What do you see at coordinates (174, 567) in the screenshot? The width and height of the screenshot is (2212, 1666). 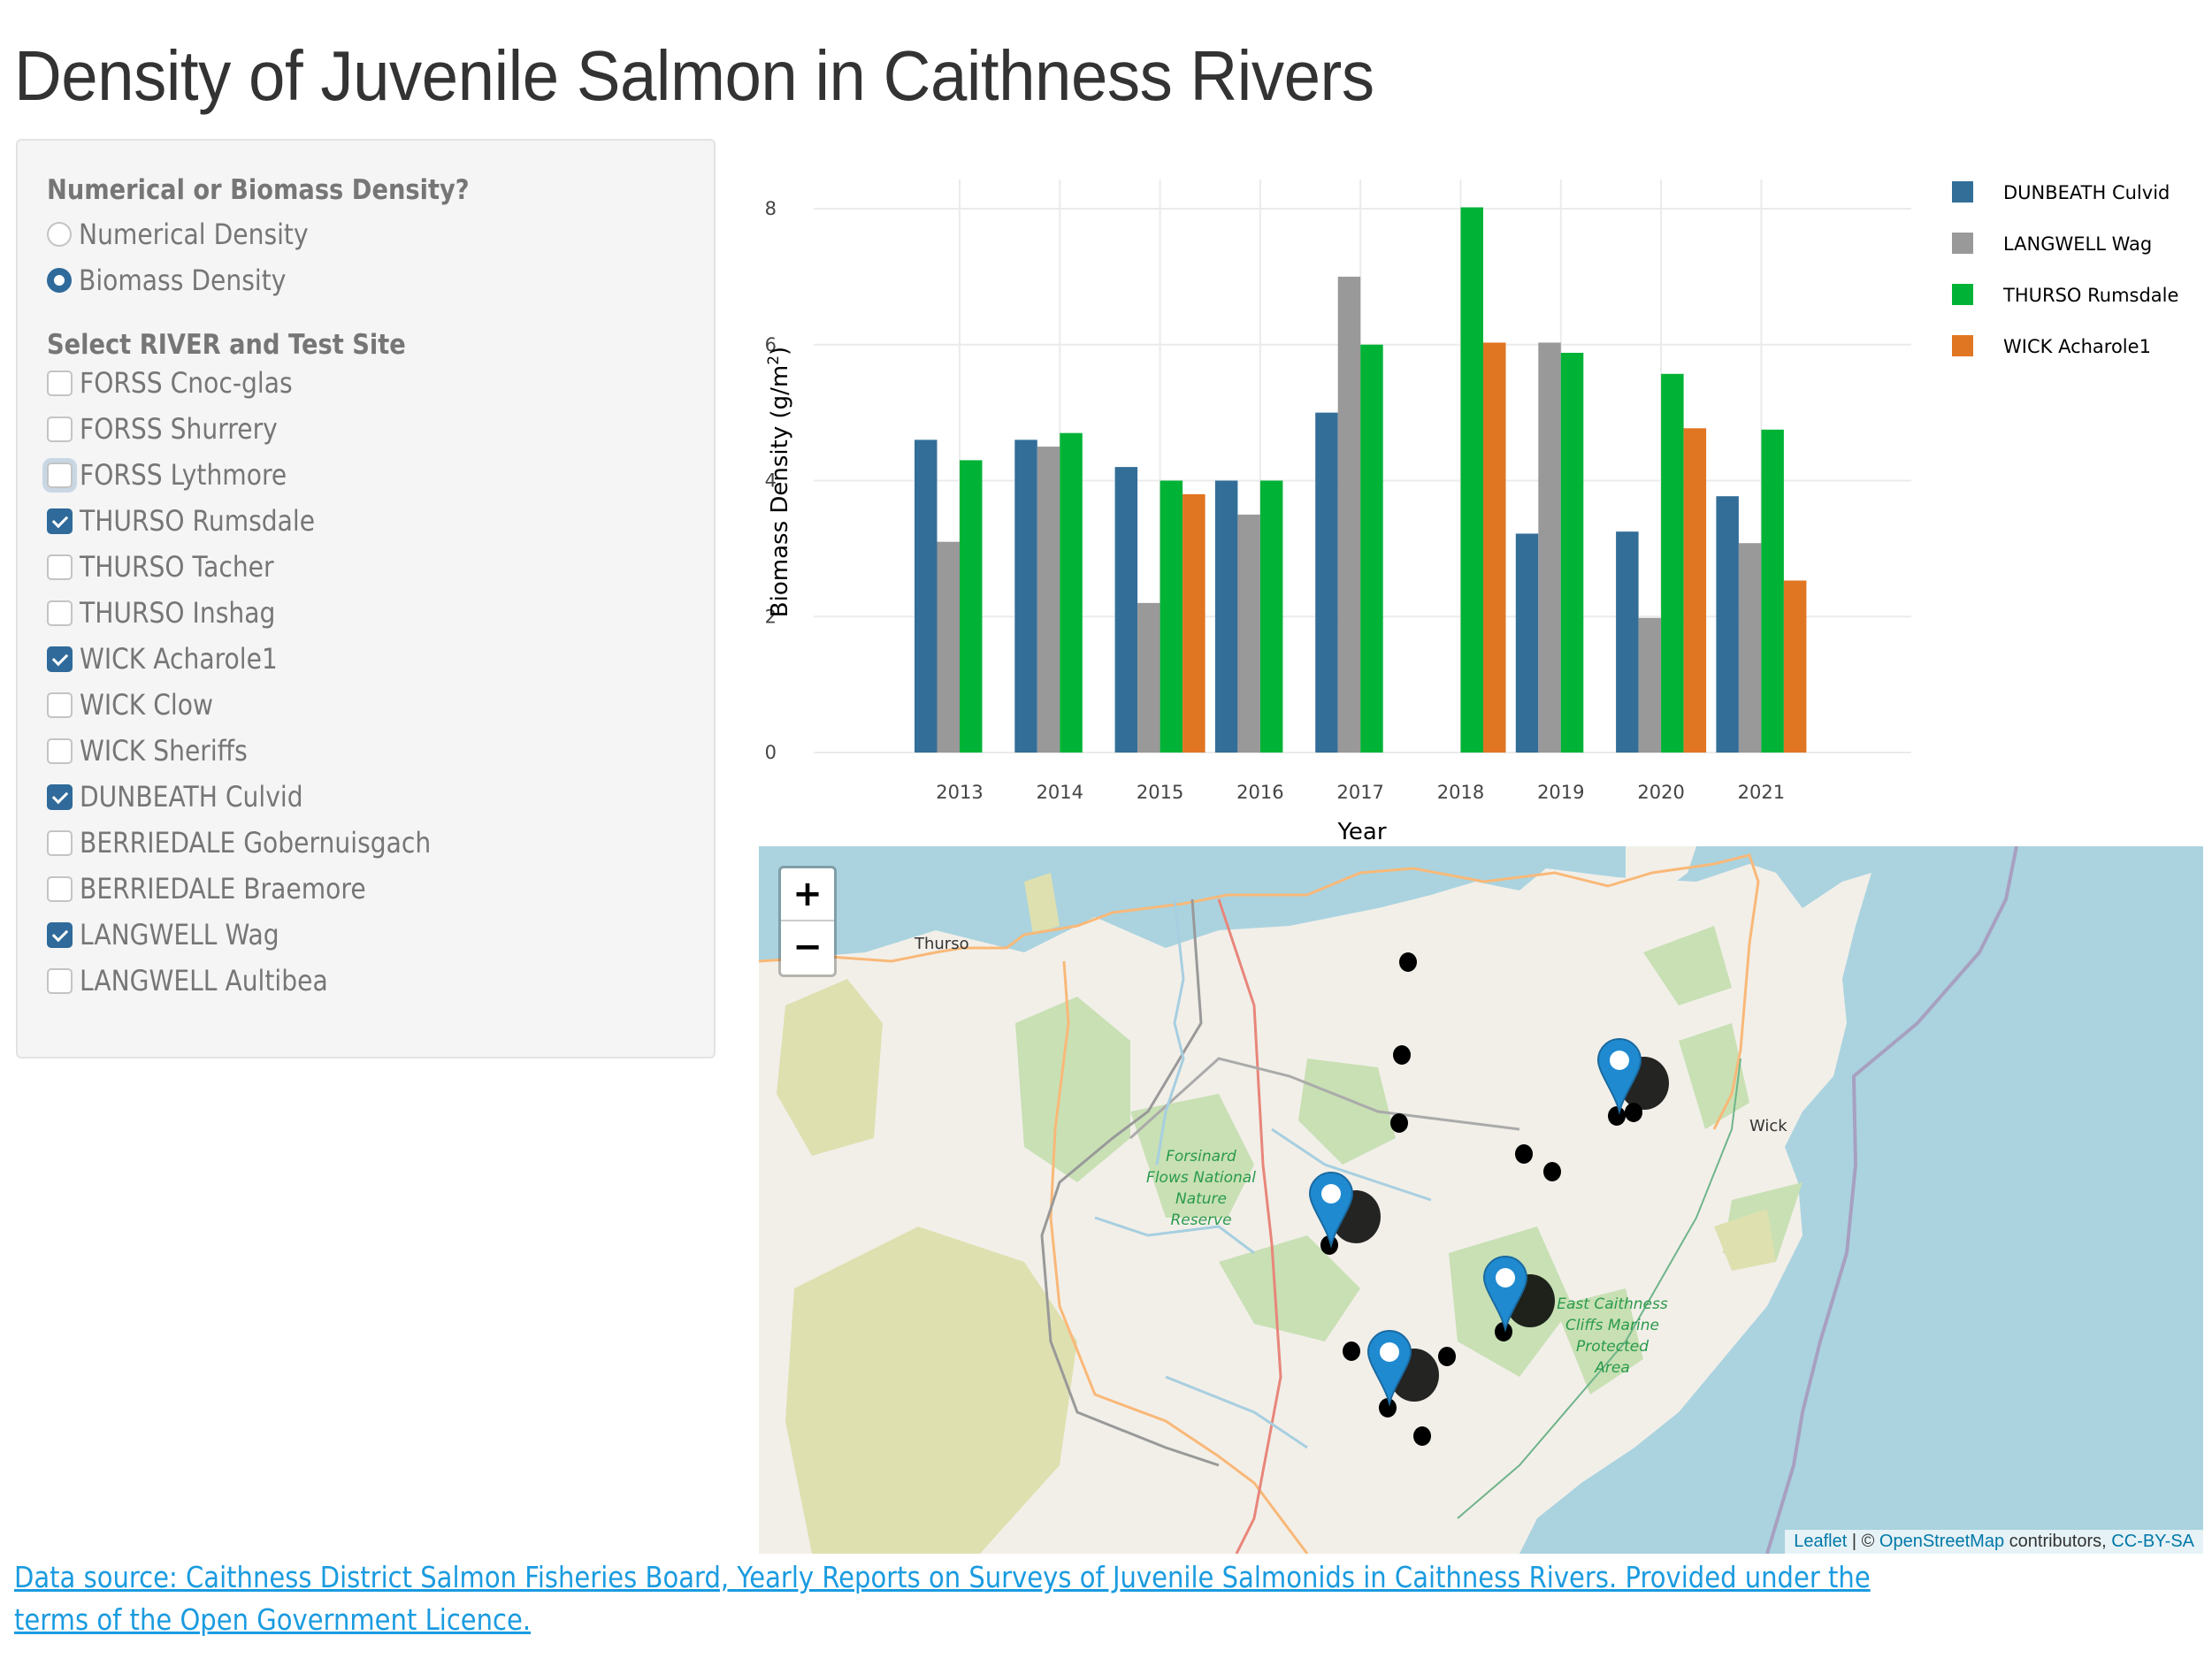 I see `site-checkbox-thurso-tacher: THURSO Tacher` at bounding box center [174, 567].